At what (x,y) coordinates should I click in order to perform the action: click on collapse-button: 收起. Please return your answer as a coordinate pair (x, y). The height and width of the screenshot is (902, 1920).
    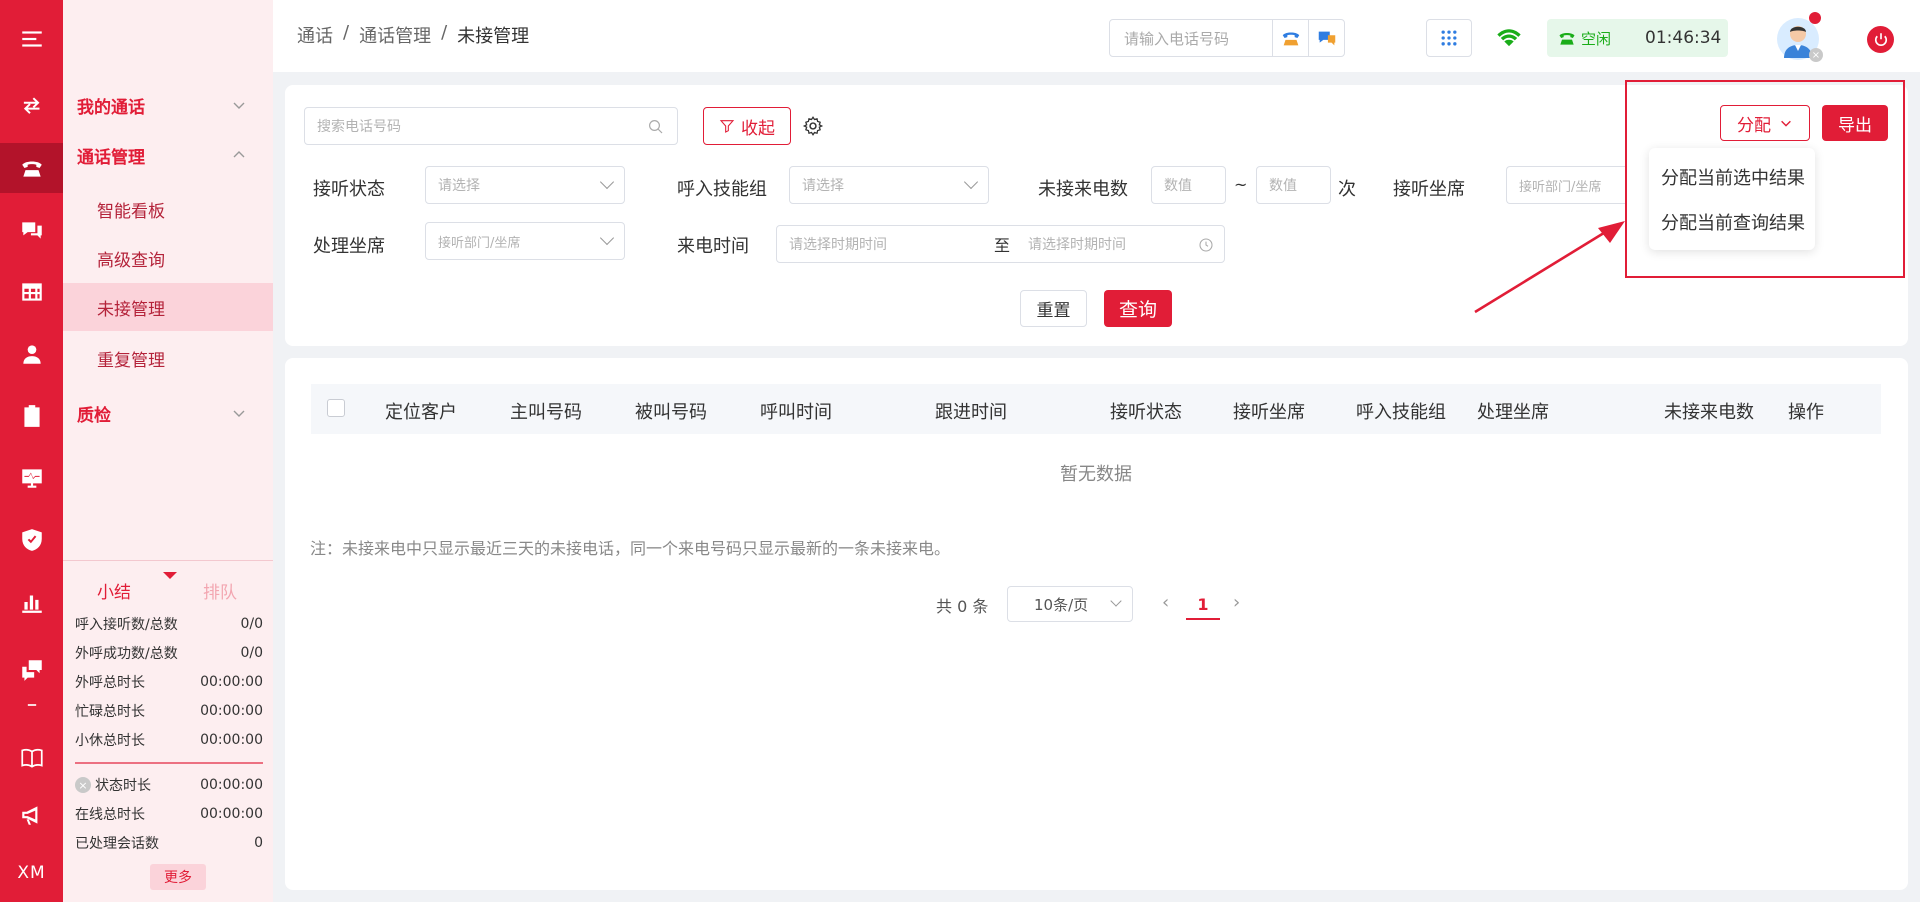
    Looking at the image, I should click on (747, 126).